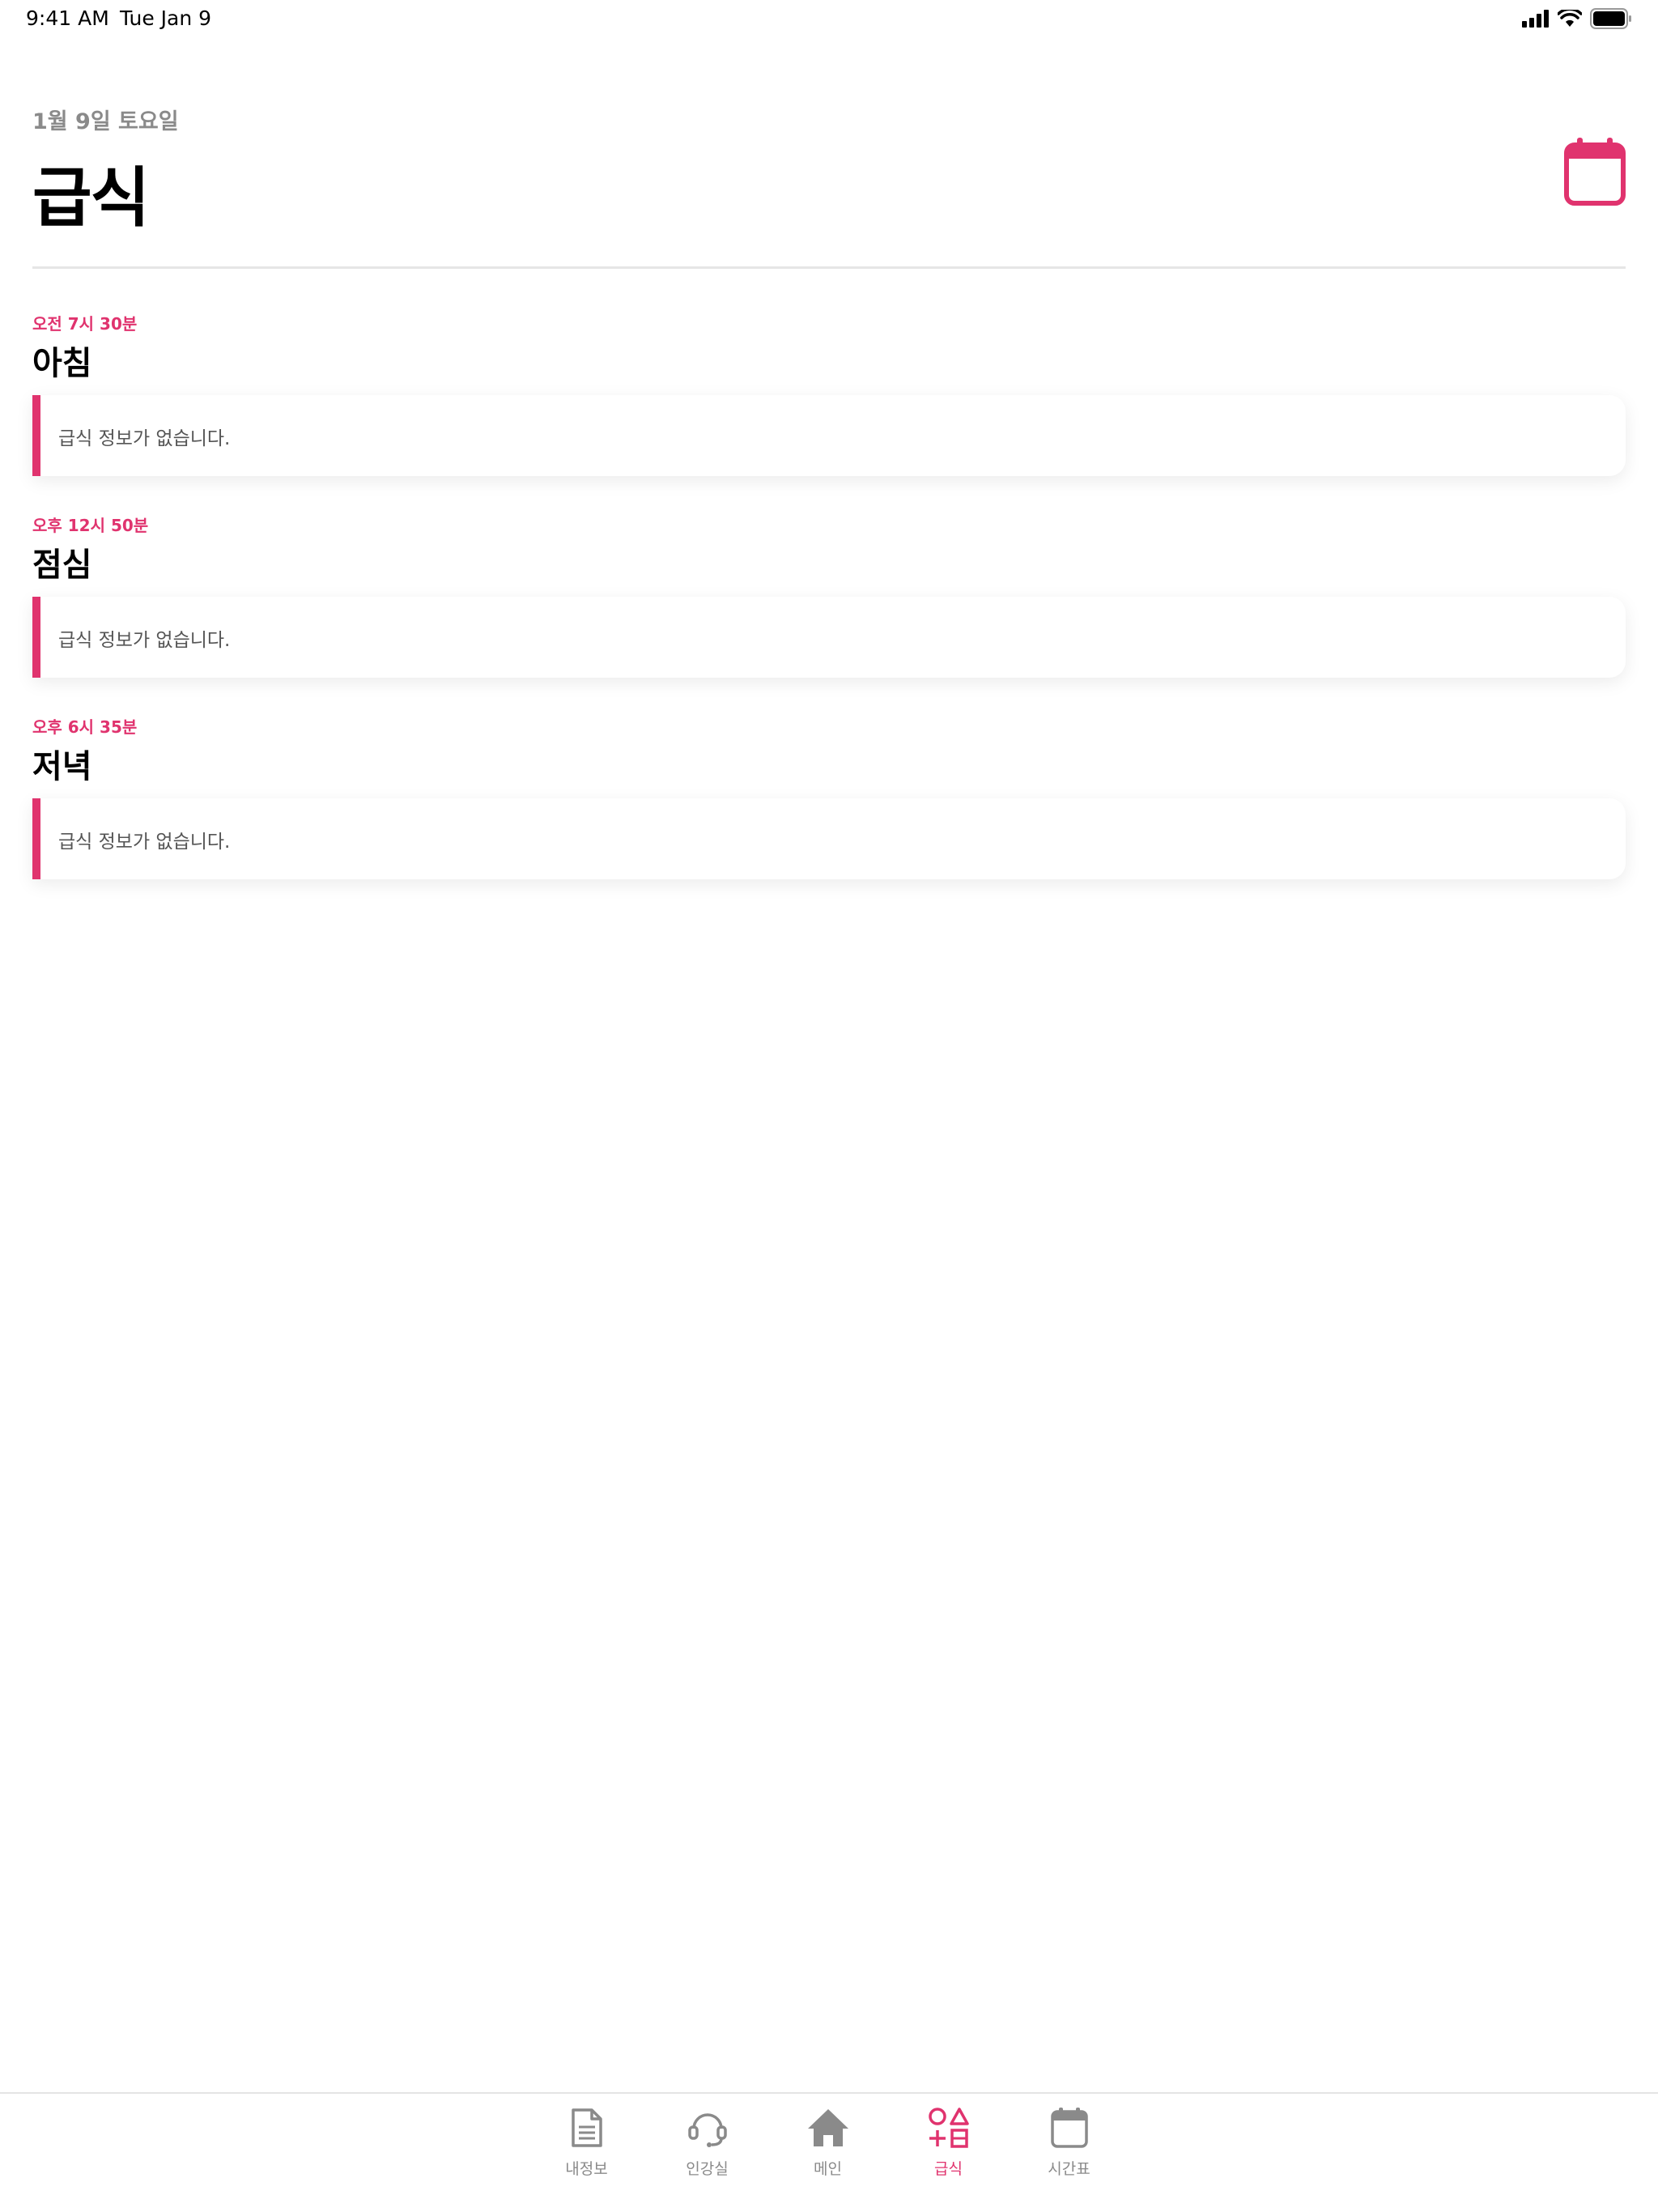 Image resolution: width=1658 pixels, height=2212 pixels. What do you see at coordinates (166, 18) in the screenshot?
I see `status-date: Tue Jan 9` at bounding box center [166, 18].